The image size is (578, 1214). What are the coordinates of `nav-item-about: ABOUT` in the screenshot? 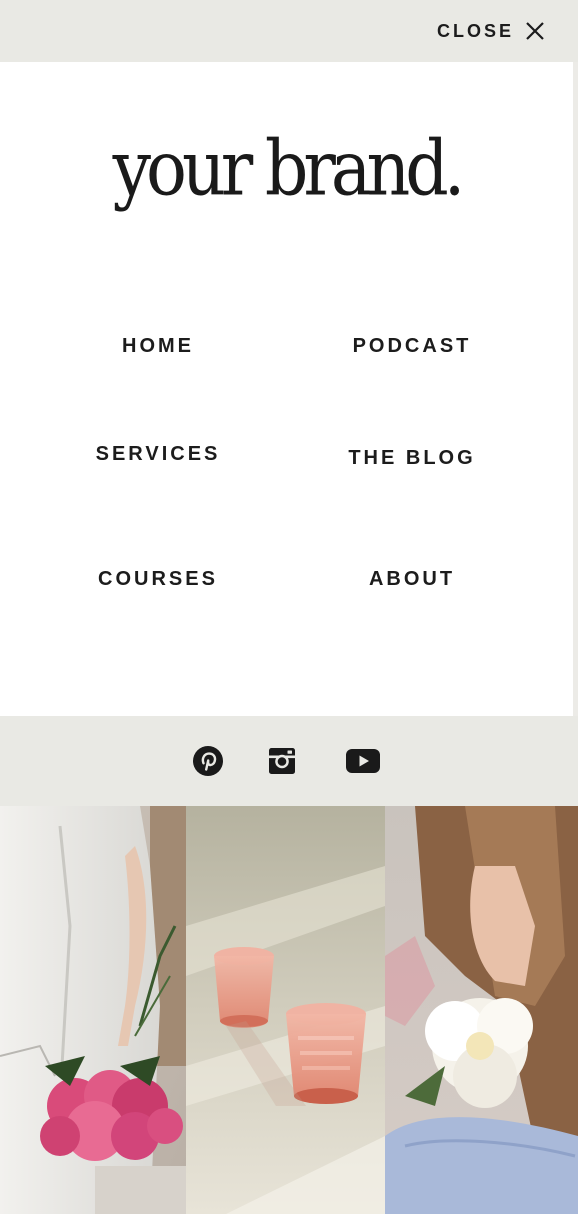 It's located at (412, 579).